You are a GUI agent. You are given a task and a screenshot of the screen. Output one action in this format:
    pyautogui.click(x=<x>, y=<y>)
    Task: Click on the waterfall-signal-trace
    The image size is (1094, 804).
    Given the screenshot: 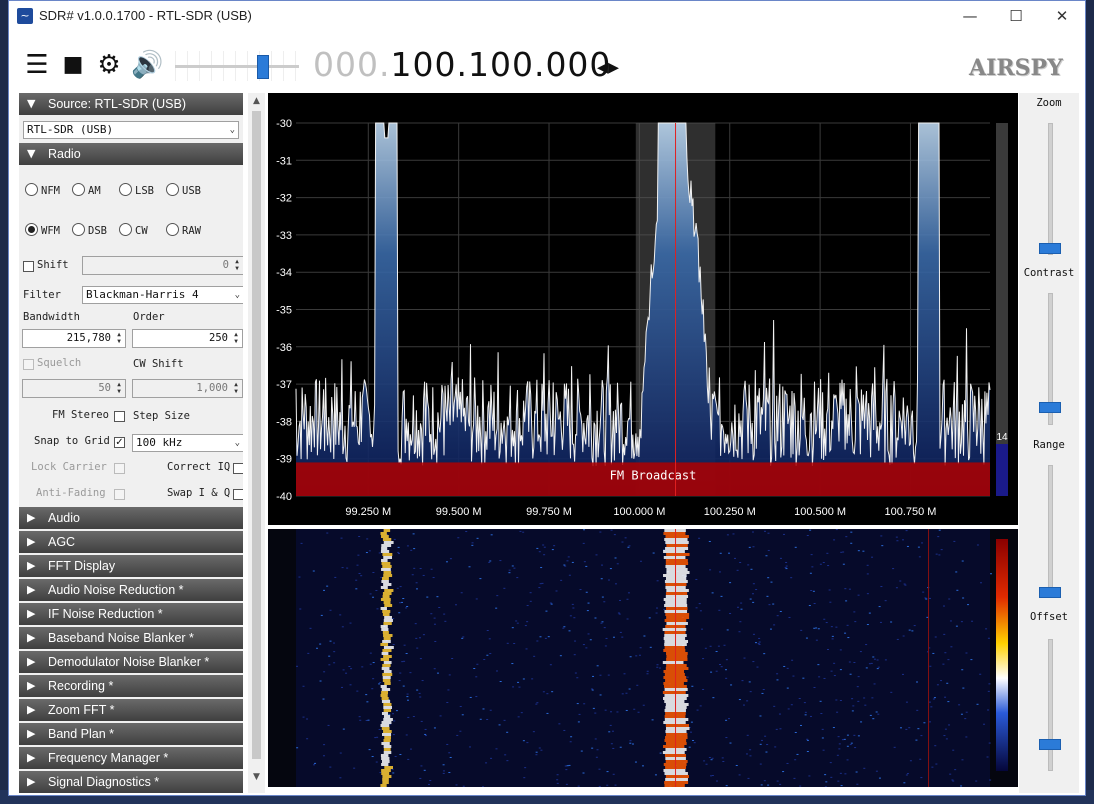 What is the action you would take?
    pyautogui.click(x=675, y=575)
    